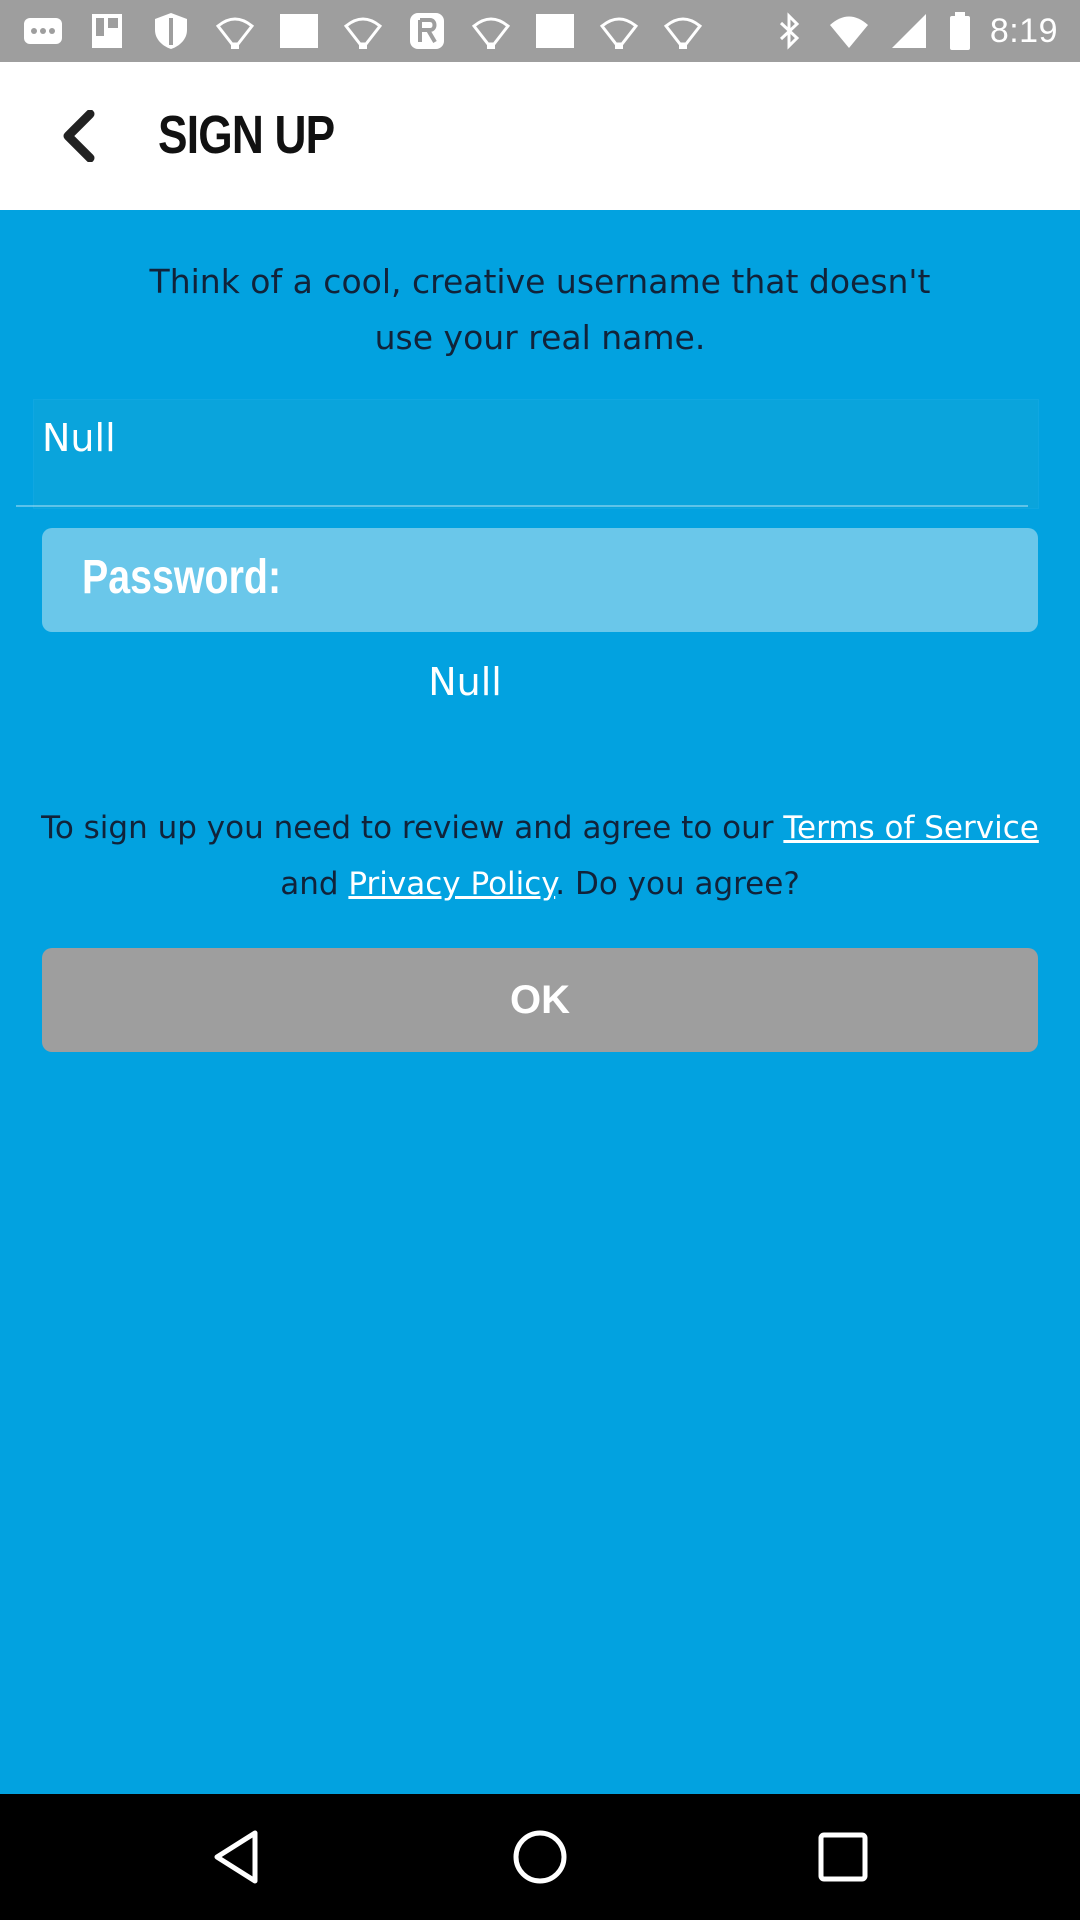 The width and height of the screenshot is (1080, 1920). I want to click on notification-icons, so click(363, 31).